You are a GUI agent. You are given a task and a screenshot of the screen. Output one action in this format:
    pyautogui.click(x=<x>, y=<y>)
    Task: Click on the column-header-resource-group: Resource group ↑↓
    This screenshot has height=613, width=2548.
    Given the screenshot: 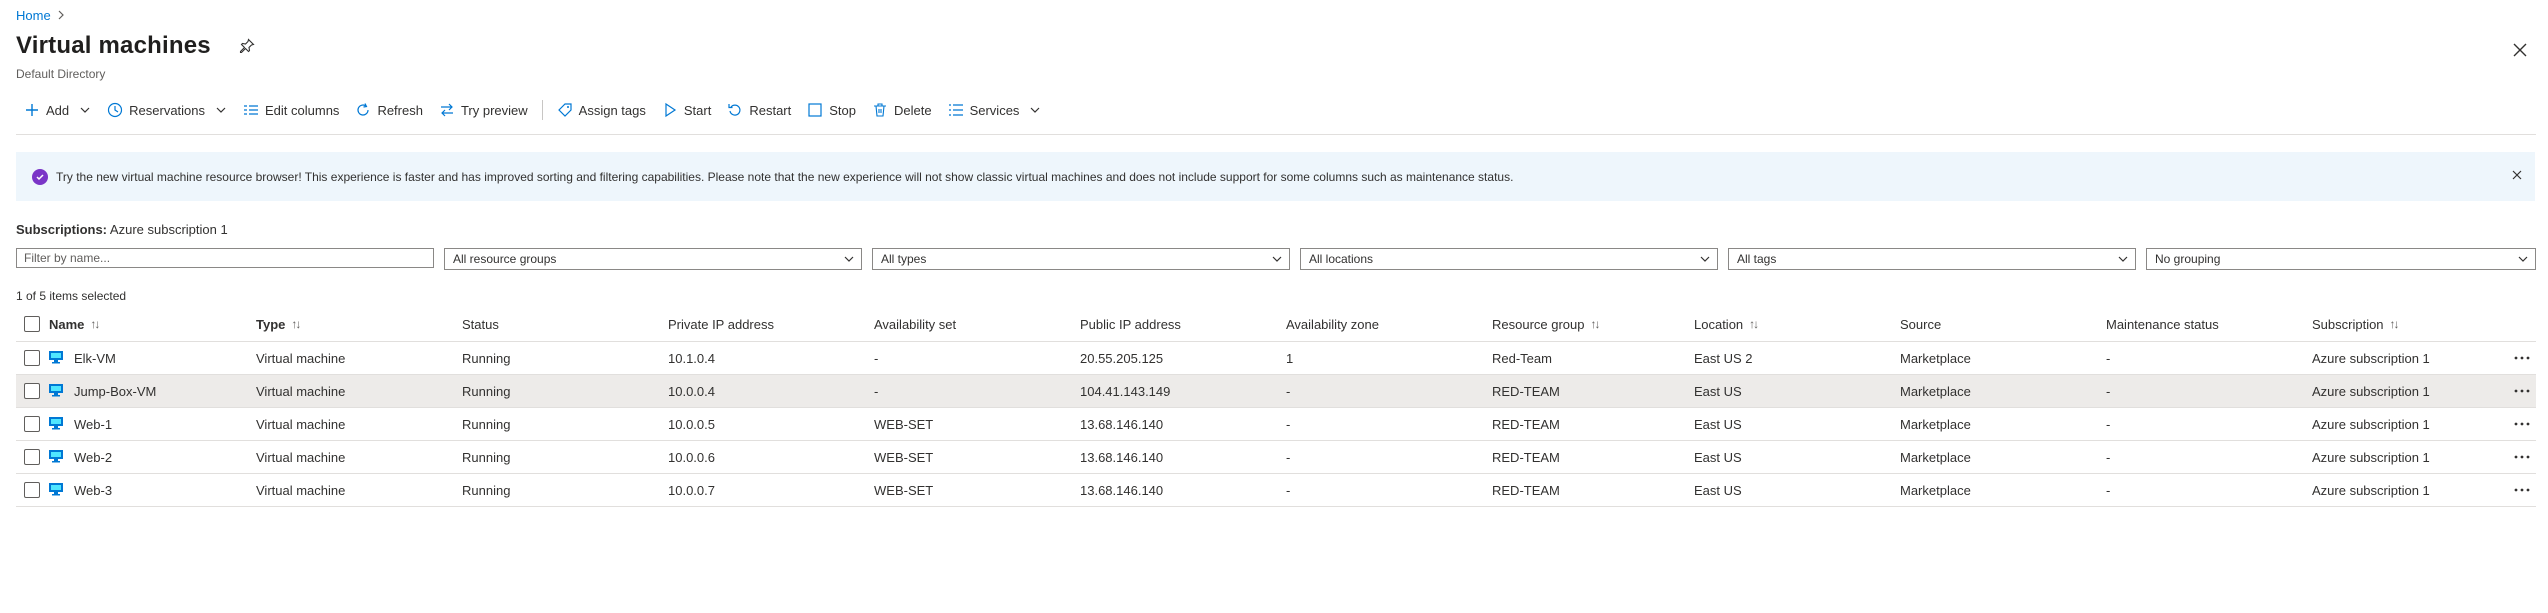 What is the action you would take?
    pyautogui.click(x=1546, y=324)
    